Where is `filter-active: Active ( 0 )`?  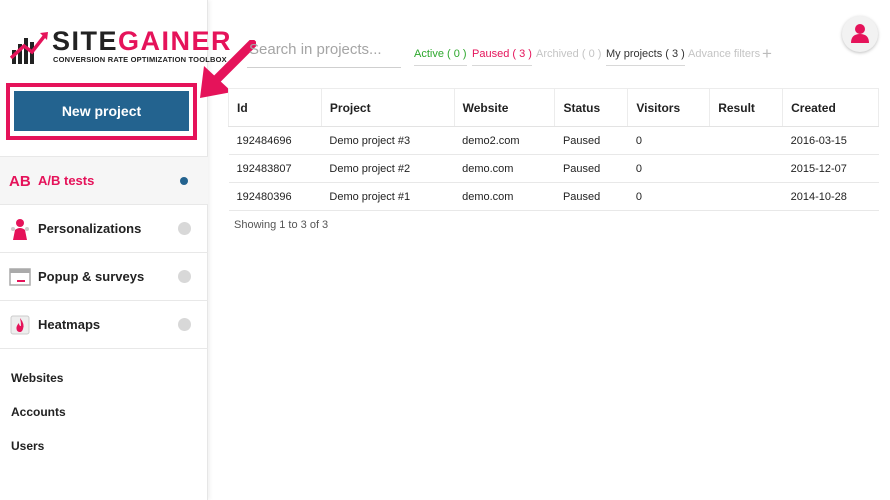
filter-active: Active ( 0 ) is located at coordinates (440, 57).